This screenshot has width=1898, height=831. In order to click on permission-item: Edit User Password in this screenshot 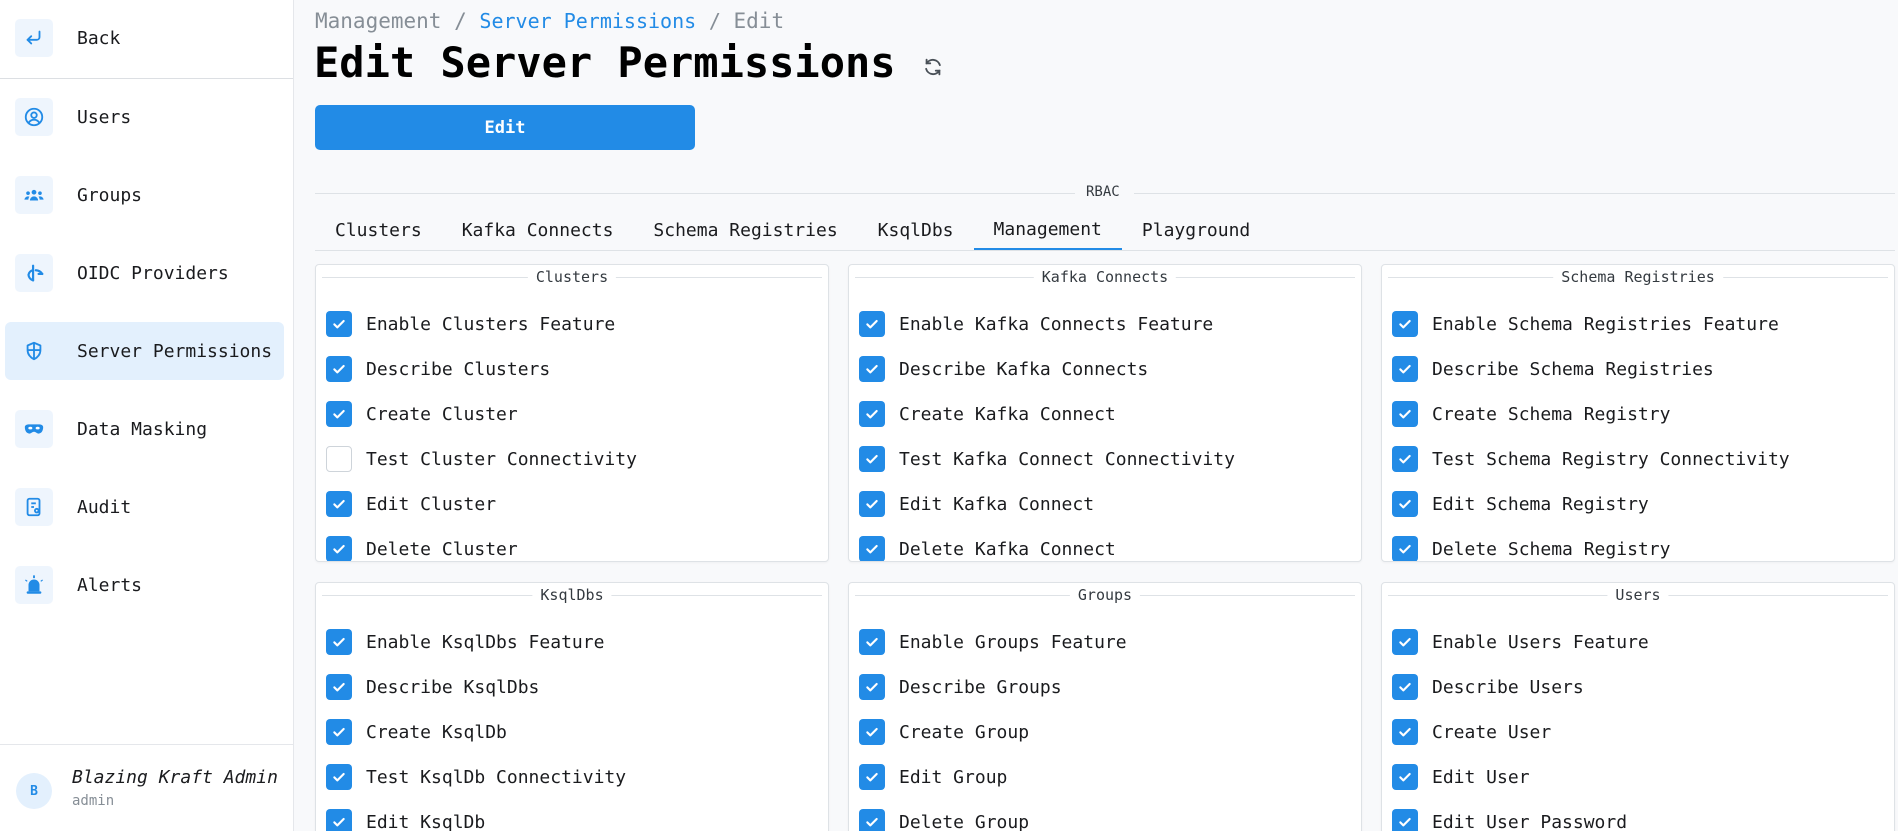, I will do `click(1509, 820)`.